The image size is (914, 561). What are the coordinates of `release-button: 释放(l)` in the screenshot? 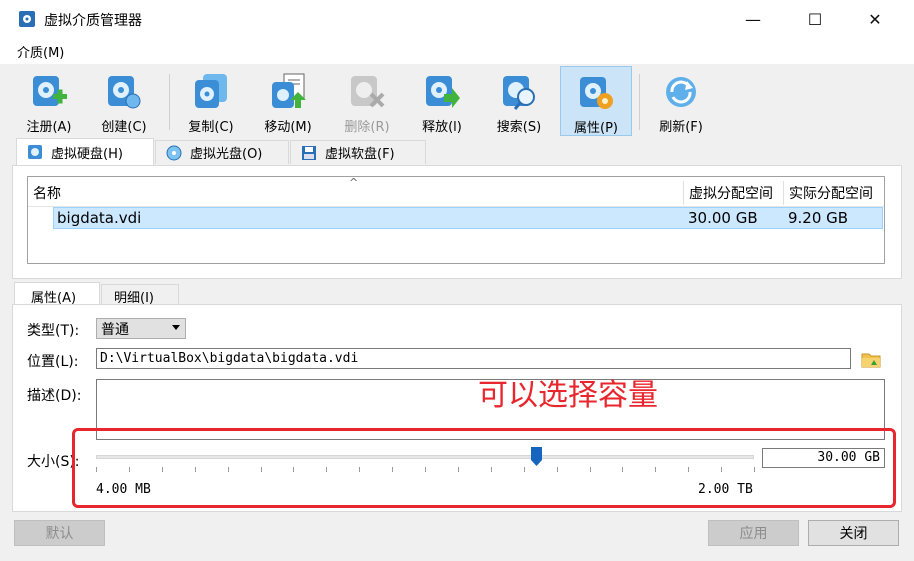 It's located at (442, 101).